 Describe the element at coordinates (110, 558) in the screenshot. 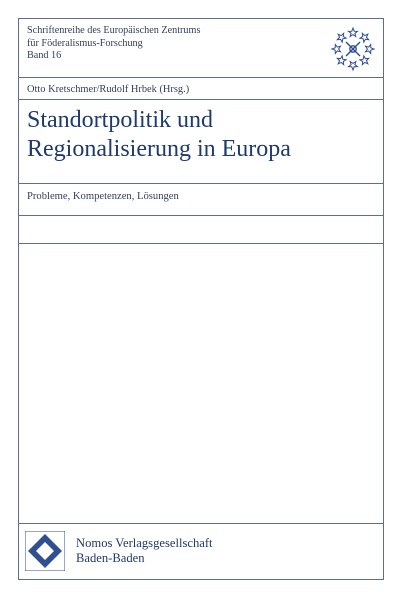

I see `publisher-location: Baden-Baden` at that location.